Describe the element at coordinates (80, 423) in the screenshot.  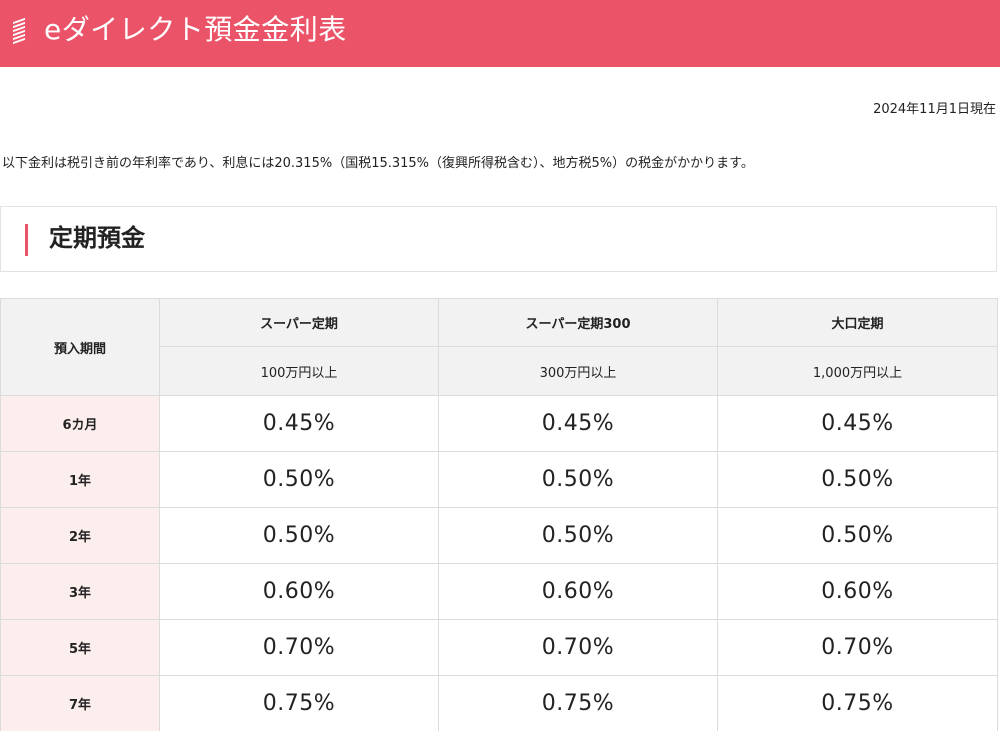
I see `period-cell: 6カ月` at that location.